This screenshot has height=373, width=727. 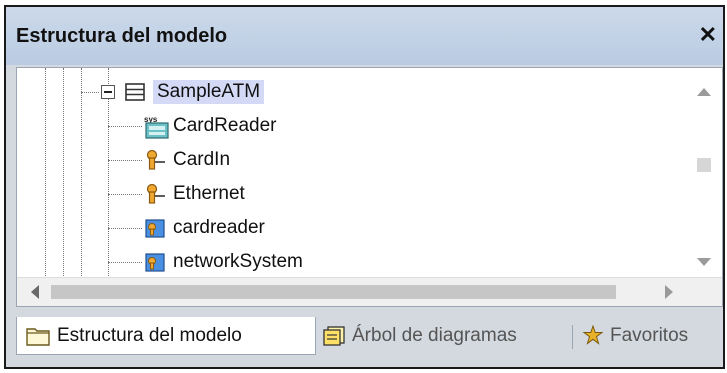 What do you see at coordinates (67, 173) in the screenshot?
I see `tree-guide-lines` at bounding box center [67, 173].